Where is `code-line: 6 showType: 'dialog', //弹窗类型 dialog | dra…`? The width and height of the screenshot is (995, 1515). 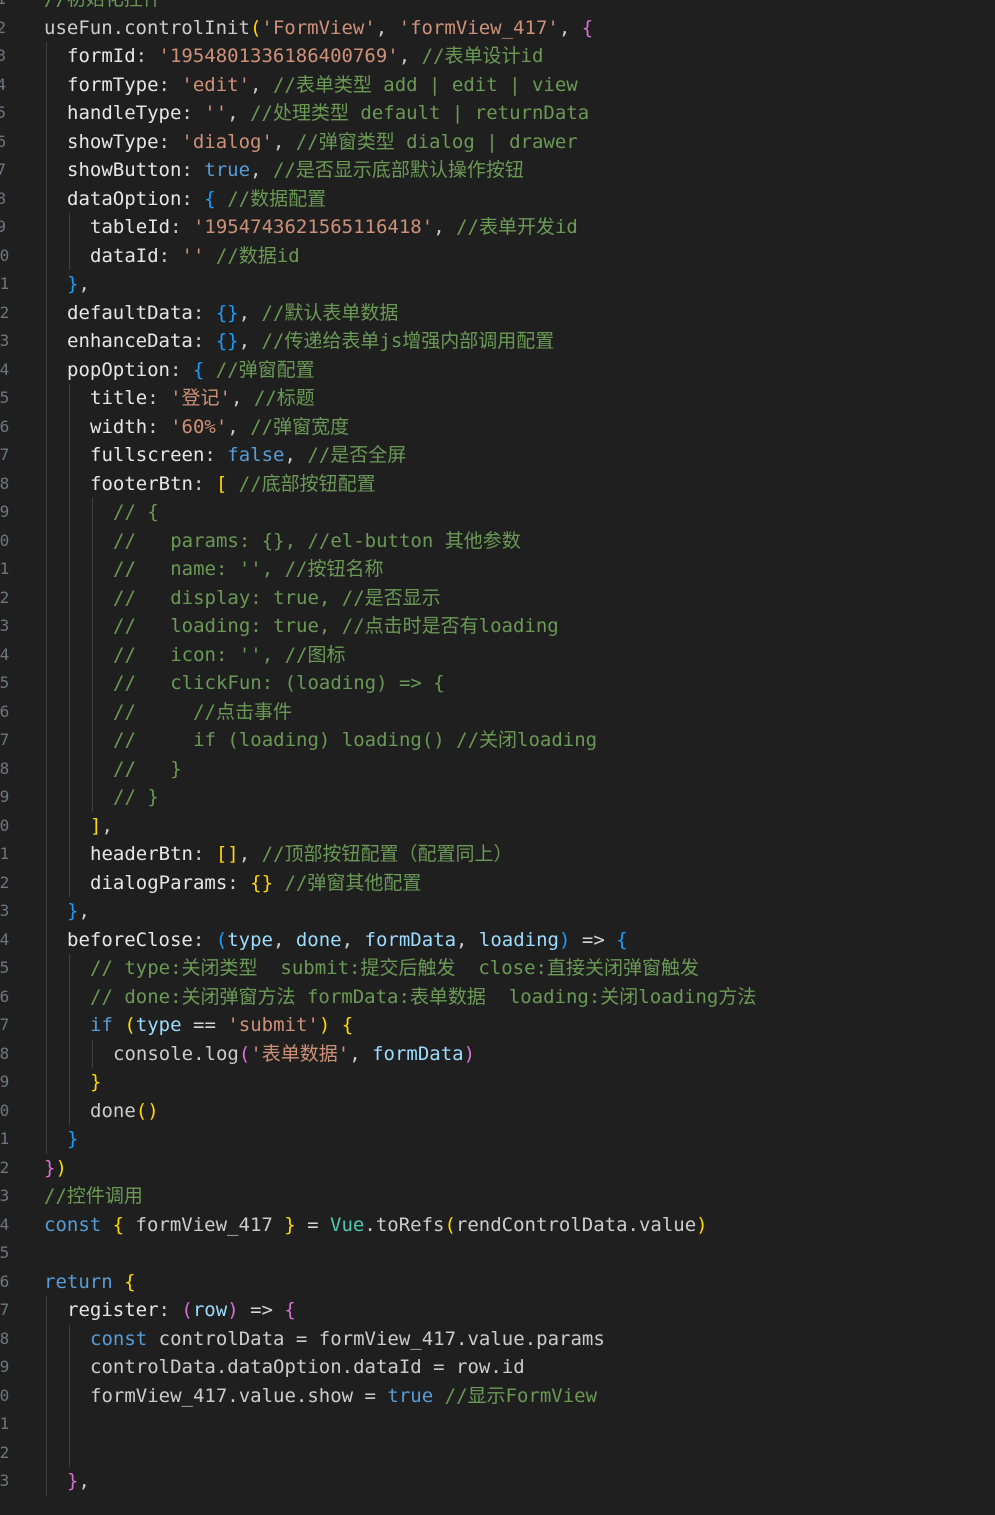
code-line: 6 showType: 'dialog', //弹窗类型 dialog | dra… is located at coordinates (497, 142).